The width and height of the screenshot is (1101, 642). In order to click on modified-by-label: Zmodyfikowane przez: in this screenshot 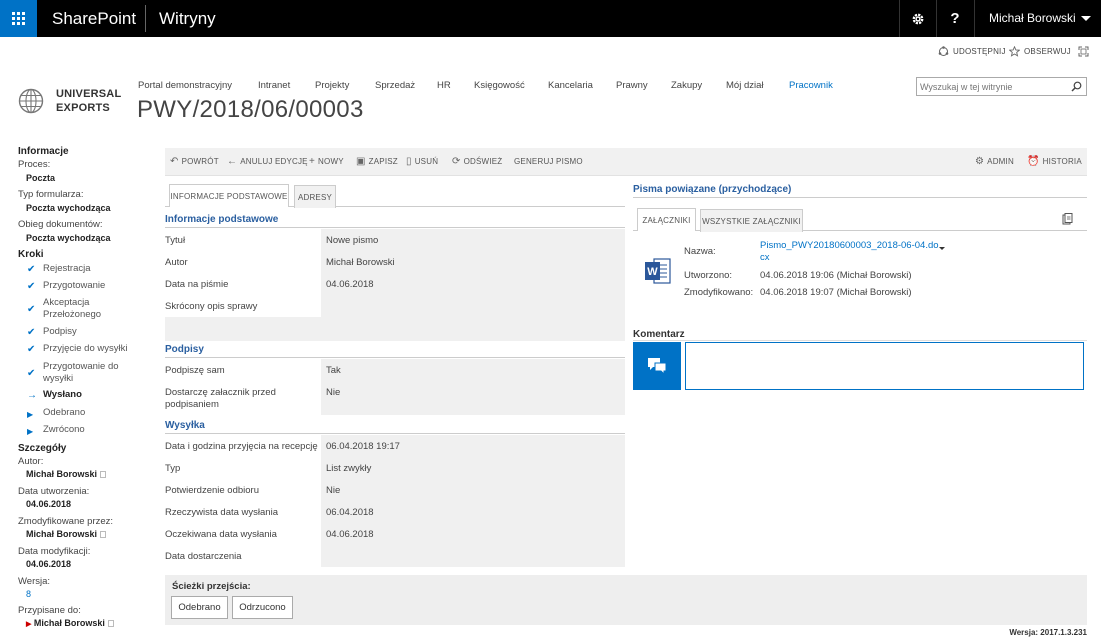, I will do `click(66, 521)`.